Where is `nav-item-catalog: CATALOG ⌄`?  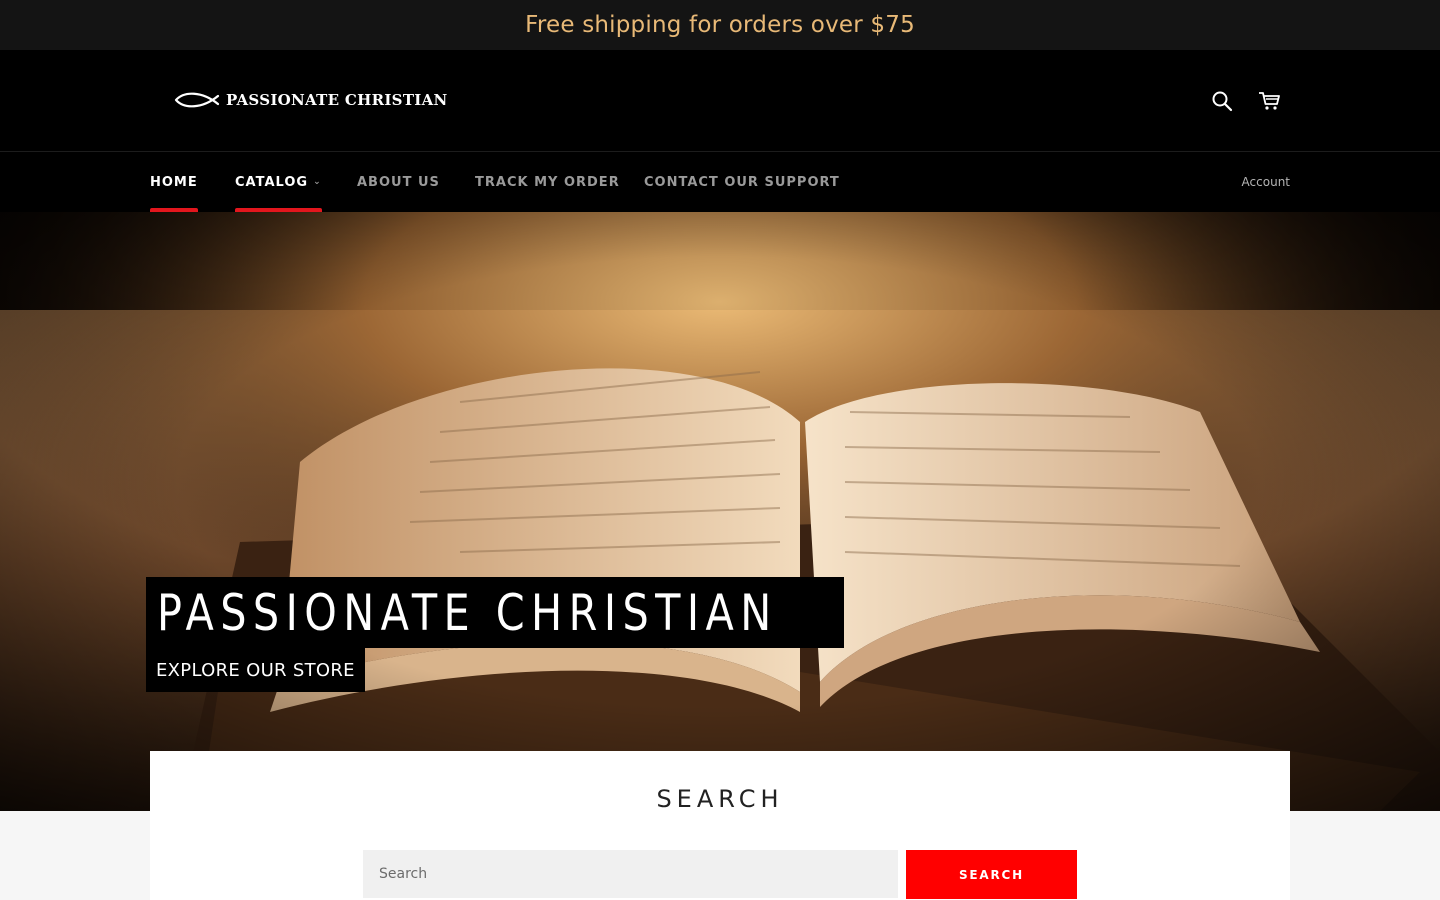 nav-item-catalog: CATALOG ⌄ is located at coordinates (278, 182).